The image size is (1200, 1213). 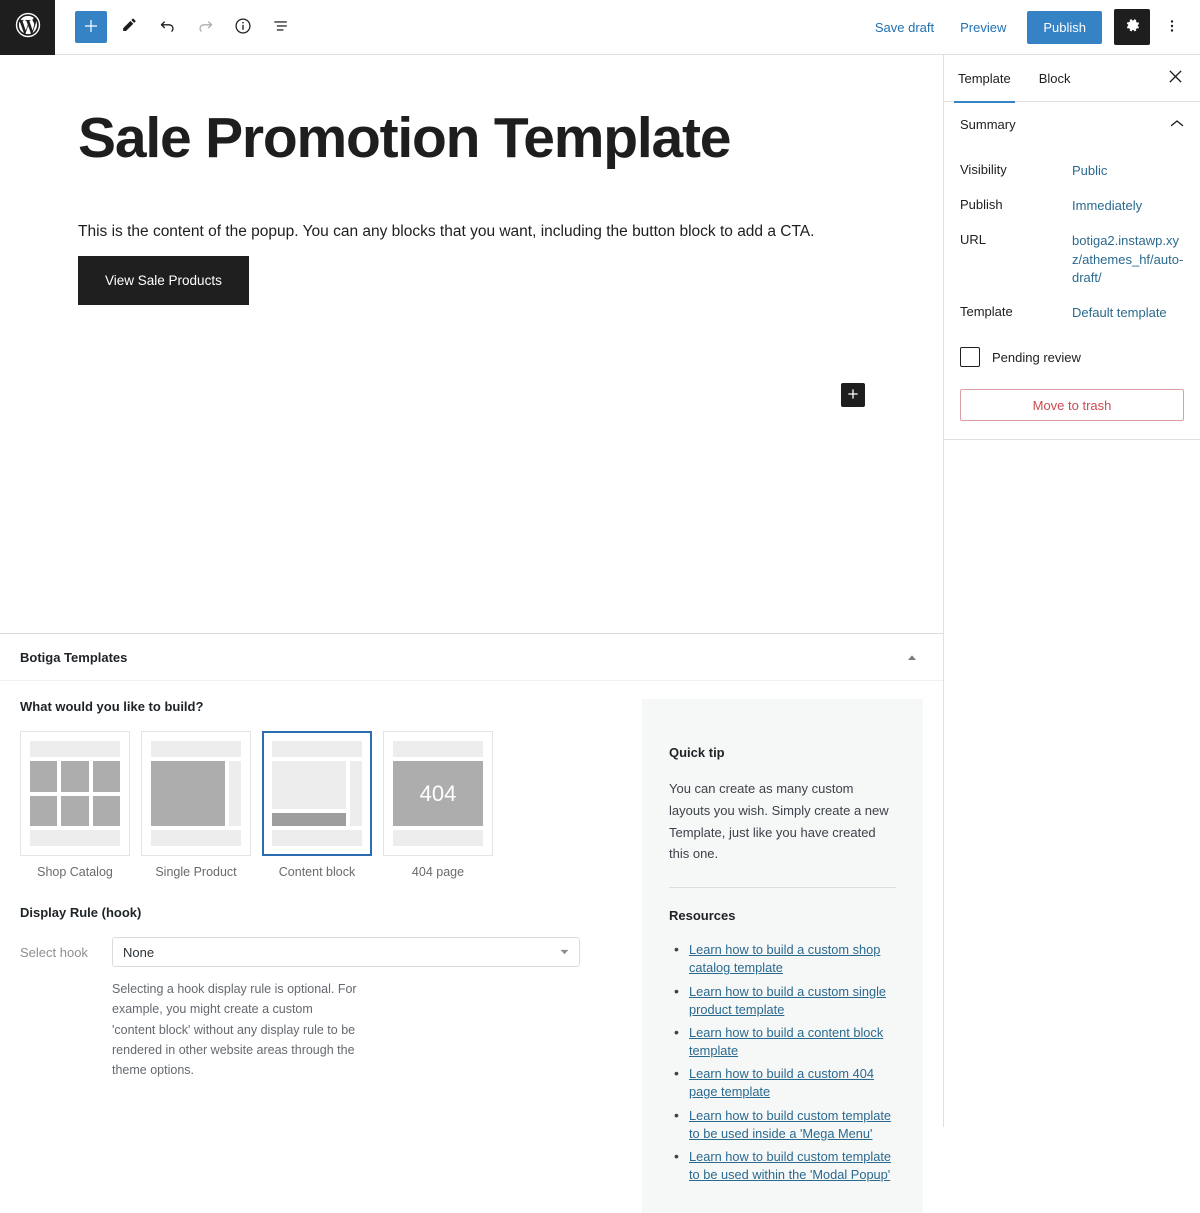 What do you see at coordinates (986, 312) in the screenshot?
I see `row-label: Template` at bounding box center [986, 312].